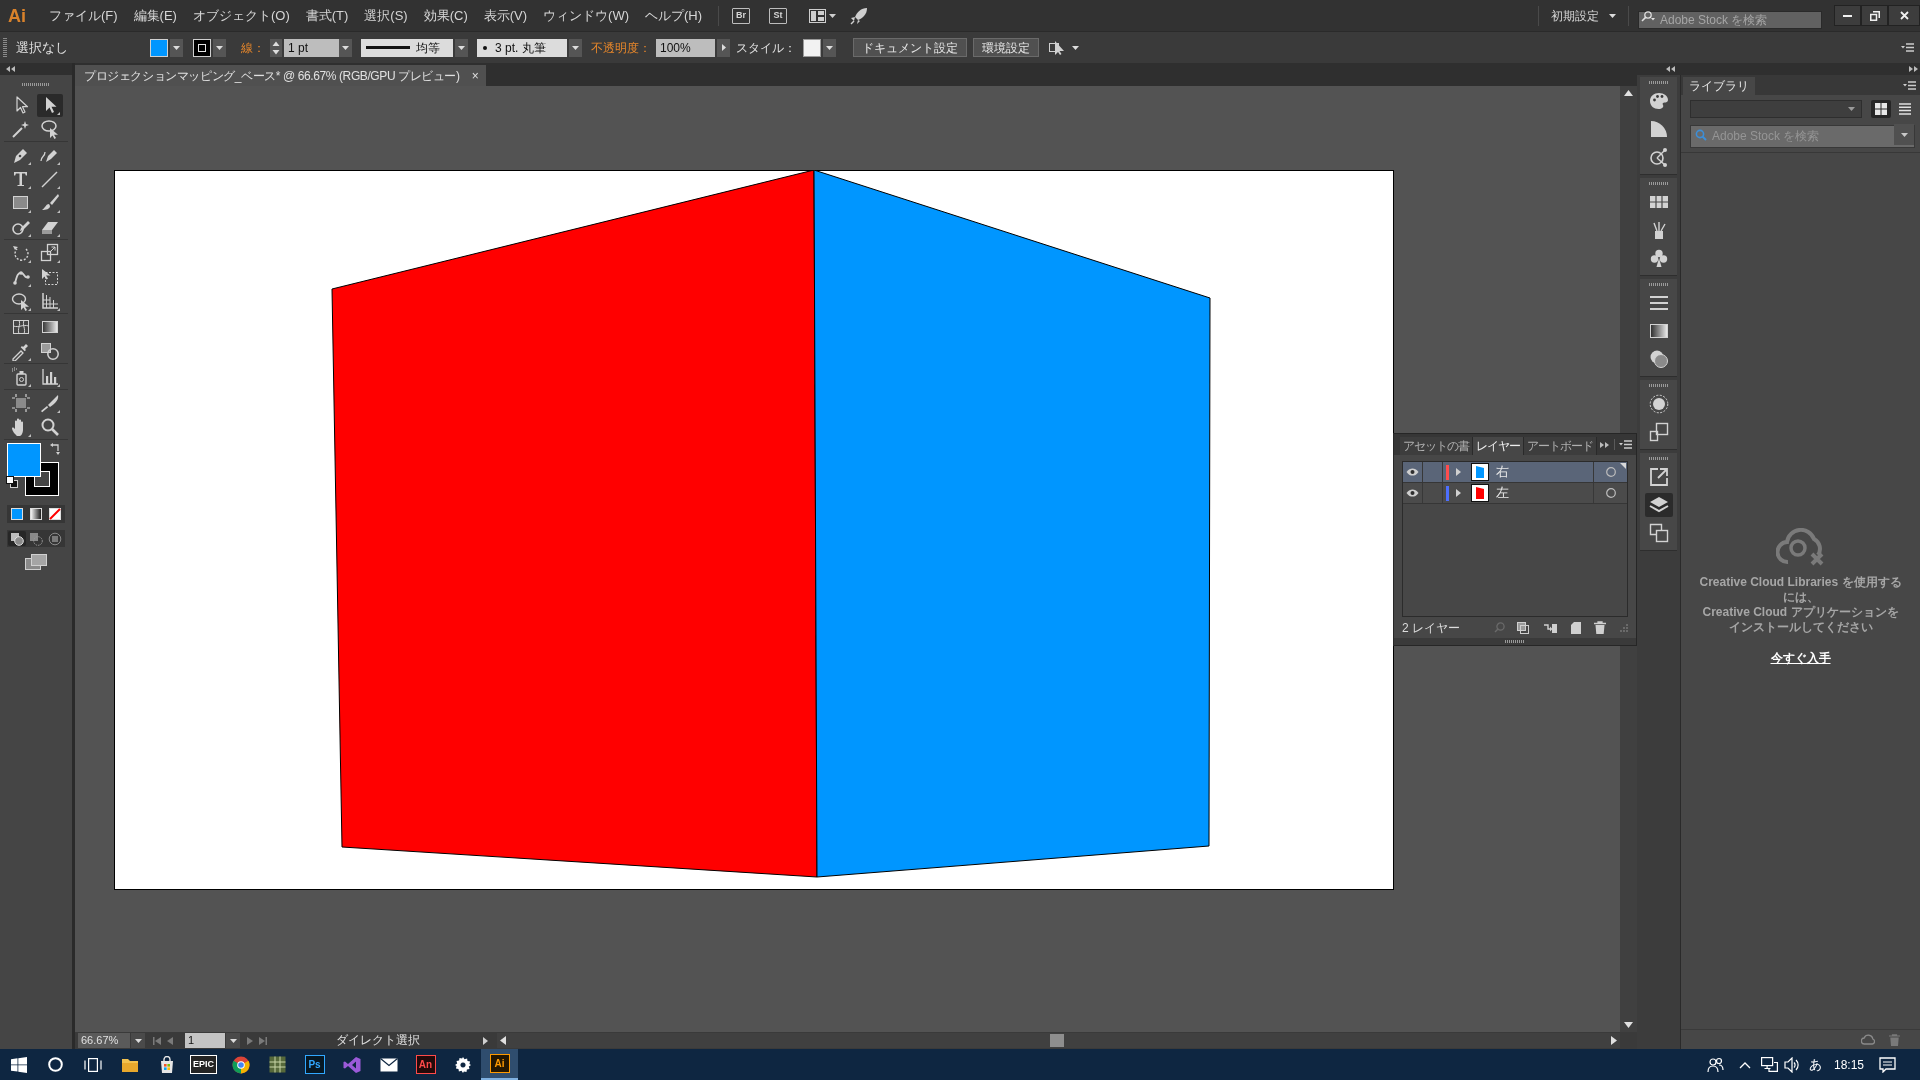 The image size is (1920, 1080). What do you see at coordinates (386, 15) in the screenshot?
I see `menu-item: 選択(S)` at bounding box center [386, 15].